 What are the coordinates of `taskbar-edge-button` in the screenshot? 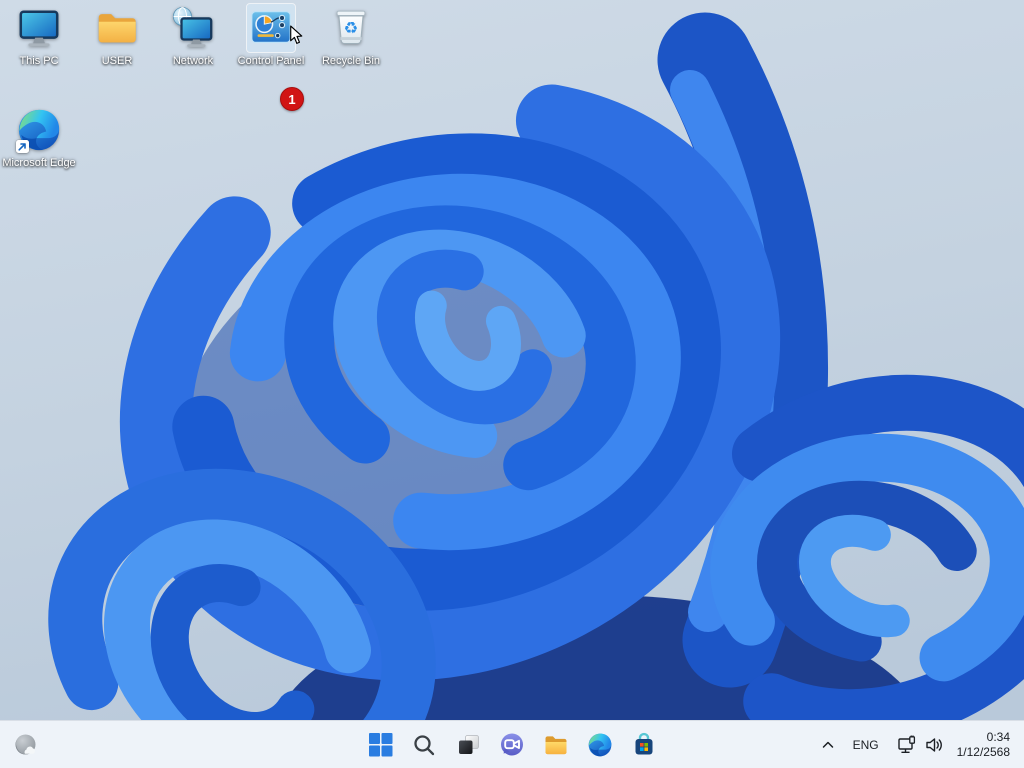 It's located at (600, 745).